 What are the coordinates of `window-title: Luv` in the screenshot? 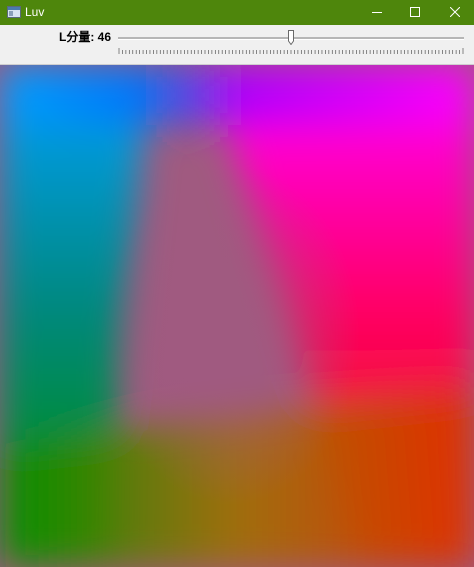 It's located at (35, 12).